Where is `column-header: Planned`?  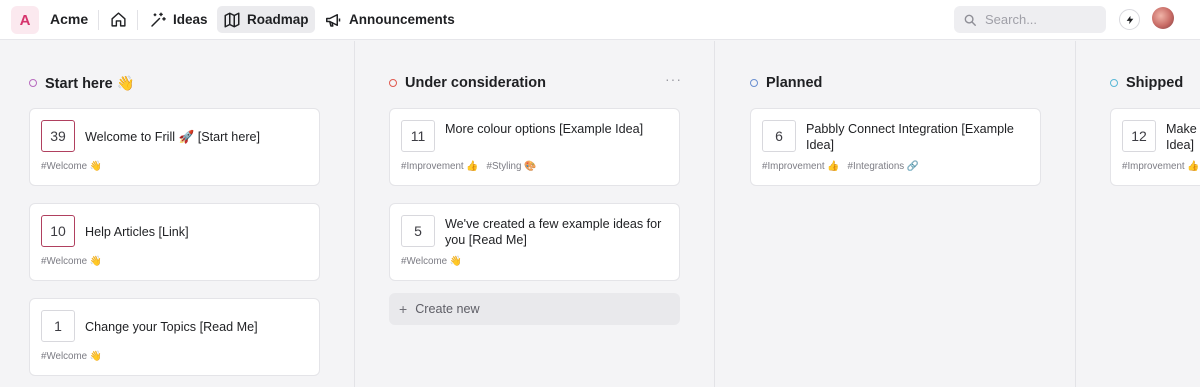 column-header: Planned is located at coordinates (786, 83).